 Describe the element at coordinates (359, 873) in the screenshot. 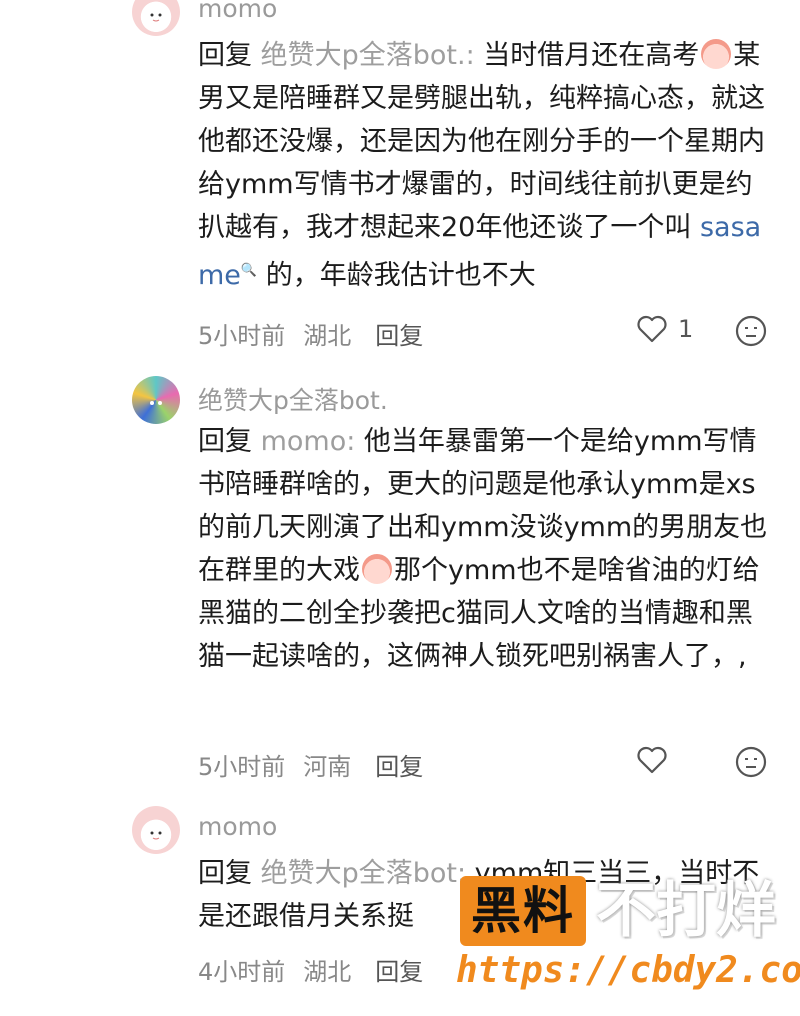

I see `reply-to-user: 绝赞大p全落bot` at that location.